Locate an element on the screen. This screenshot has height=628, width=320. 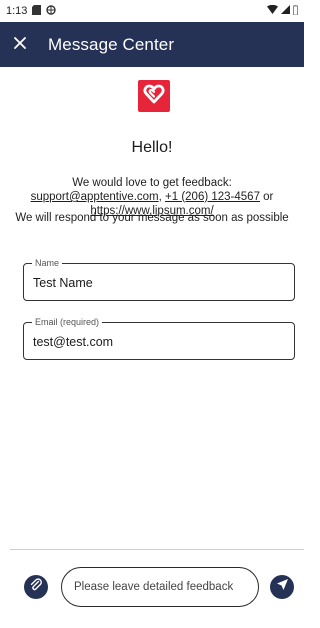
attach-button is located at coordinates (36, 587).